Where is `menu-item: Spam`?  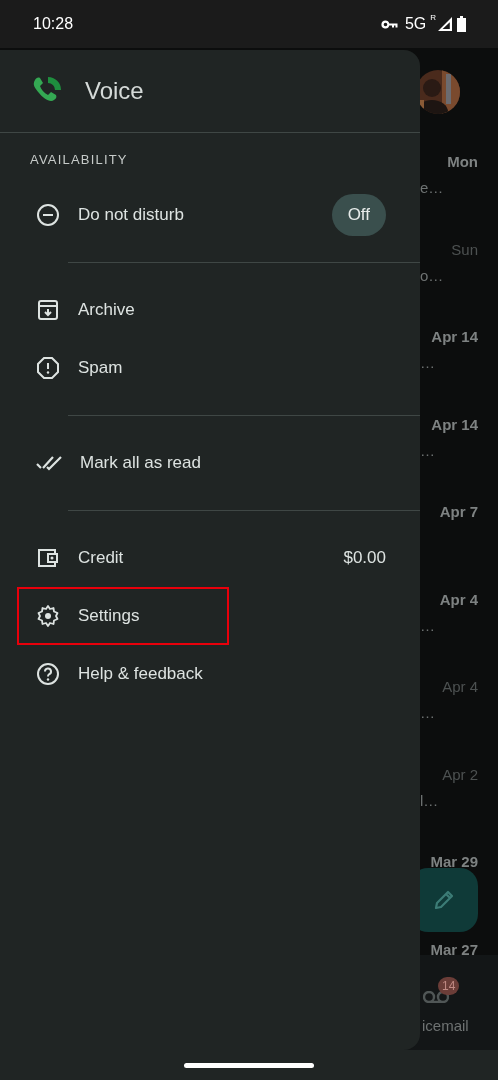
menu-item: Spam is located at coordinates (210, 368).